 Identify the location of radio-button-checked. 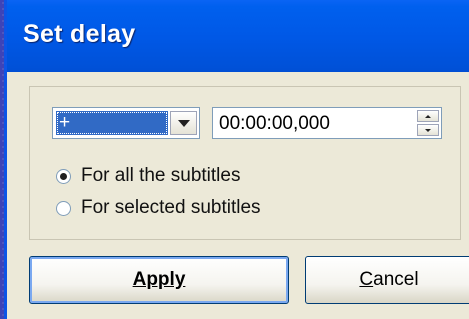
(63, 176).